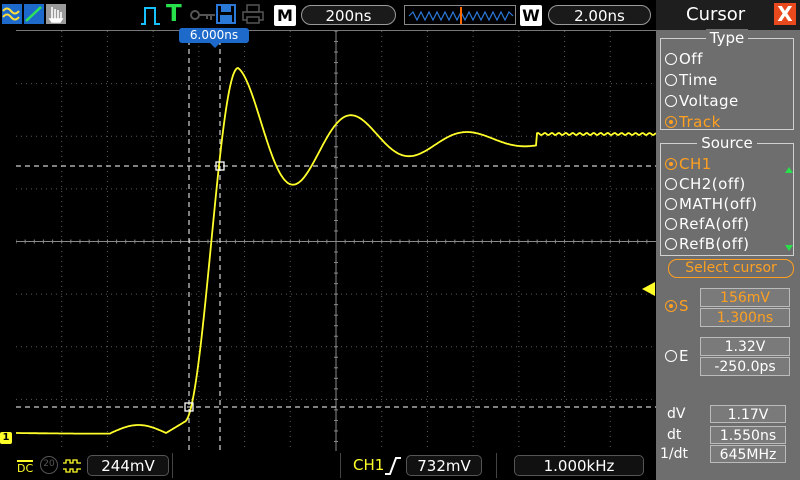 This screenshot has height=480, width=800. I want to click on source-option-ch2: CH2(off), so click(705, 184).